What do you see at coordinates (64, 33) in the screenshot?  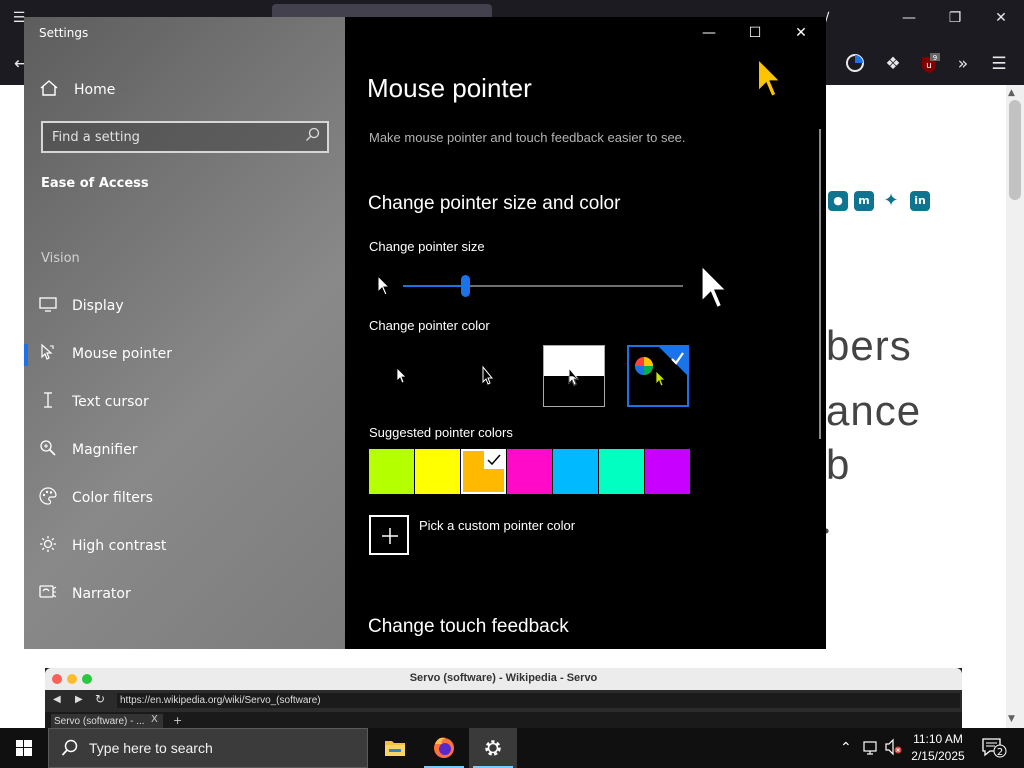 I see `window-title: Settings` at bounding box center [64, 33].